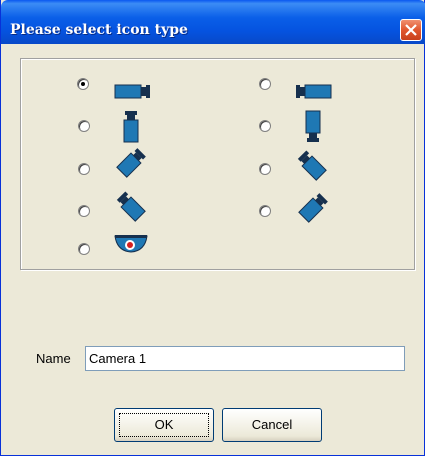  Describe the element at coordinates (265, 169) in the screenshot. I see `radio-camera-diag-down-right` at that location.